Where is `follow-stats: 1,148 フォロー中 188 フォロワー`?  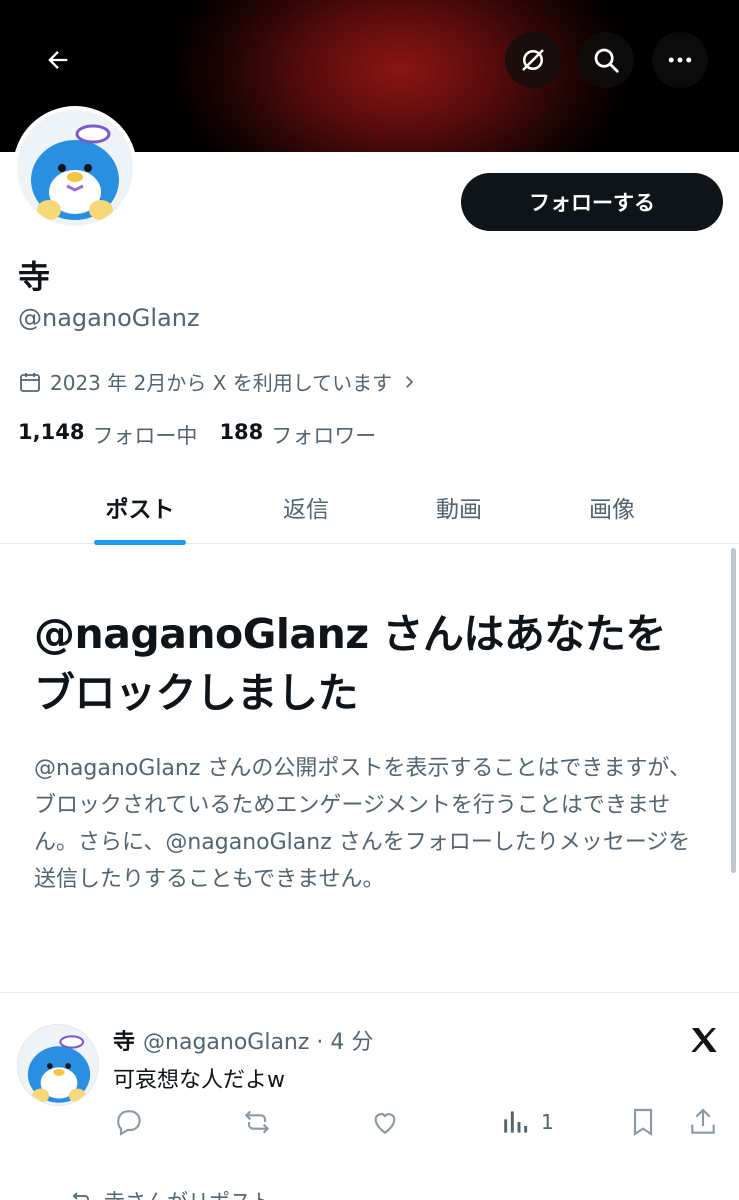
follow-stats: 1,148 フォロー中 188 フォロワー is located at coordinates (197, 435).